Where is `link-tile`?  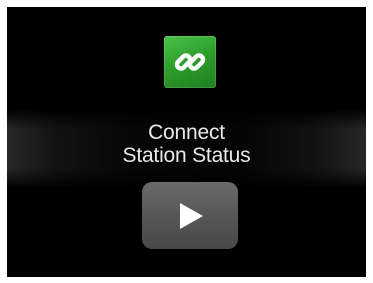
link-tile is located at coordinates (190, 62).